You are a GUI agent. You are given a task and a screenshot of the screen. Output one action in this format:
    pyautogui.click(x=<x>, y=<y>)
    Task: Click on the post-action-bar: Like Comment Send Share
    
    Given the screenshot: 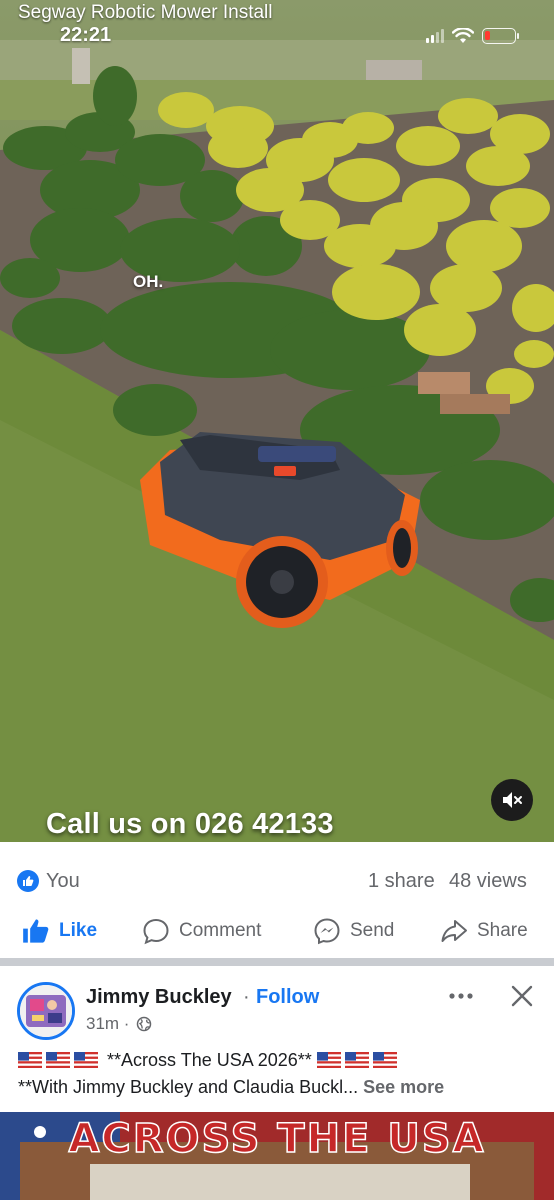 What is the action you would take?
    pyautogui.click(x=277, y=932)
    